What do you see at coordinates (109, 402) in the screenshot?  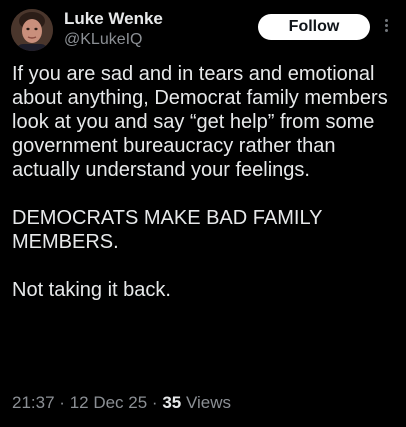 I see `tweet-date: 12 Dec 25` at bounding box center [109, 402].